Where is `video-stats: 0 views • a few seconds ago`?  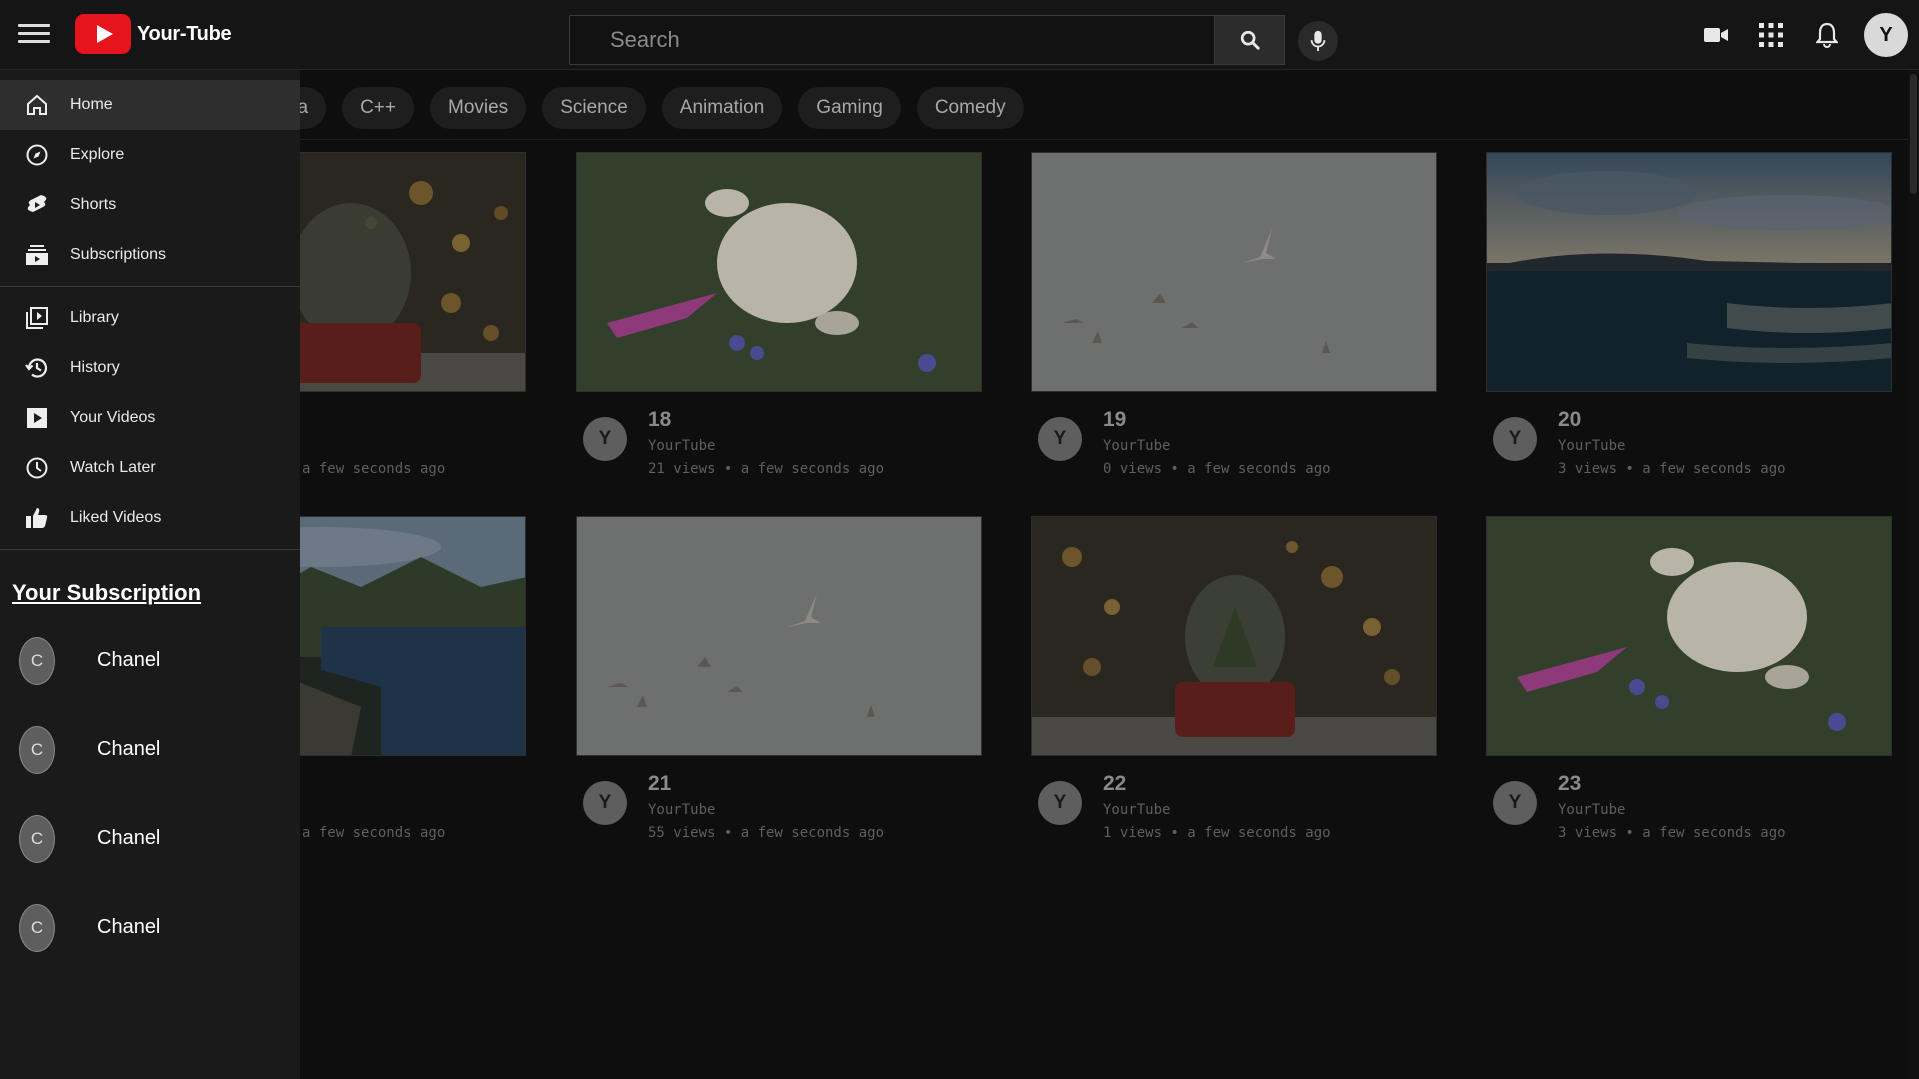 video-stats: 0 views • a few seconds ago is located at coordinates (1217, 469).